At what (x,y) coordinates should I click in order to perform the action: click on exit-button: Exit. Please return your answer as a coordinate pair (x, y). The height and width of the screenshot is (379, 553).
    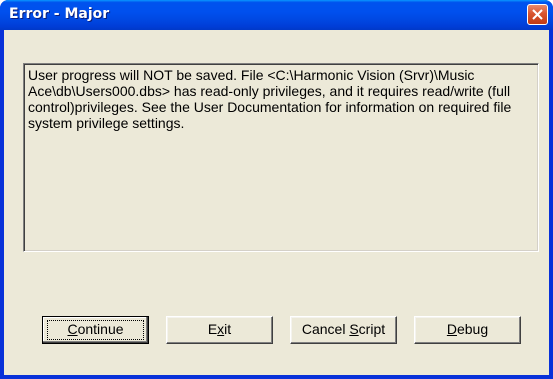
    Looking at the image, I should click on (219, 330).